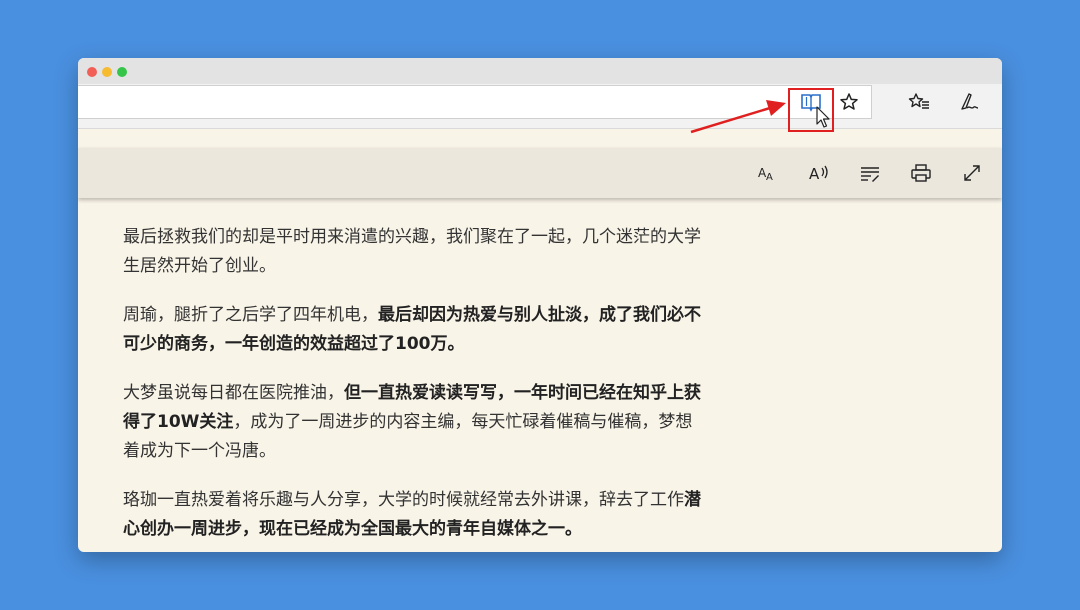 This screenshot has height=610, width=1080. I want to click on favorite-star-icon, so click(849, 101).